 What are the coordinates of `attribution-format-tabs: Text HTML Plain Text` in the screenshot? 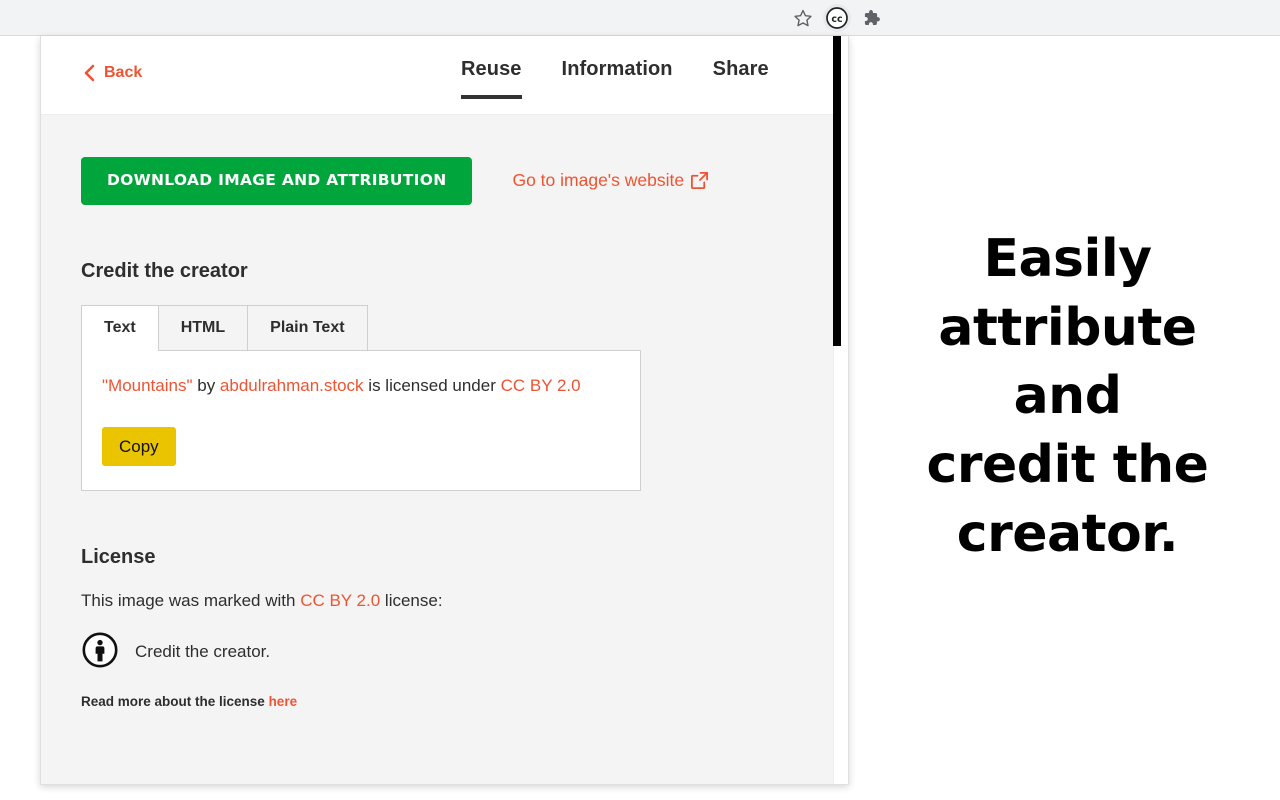 It's located at (444, 327).